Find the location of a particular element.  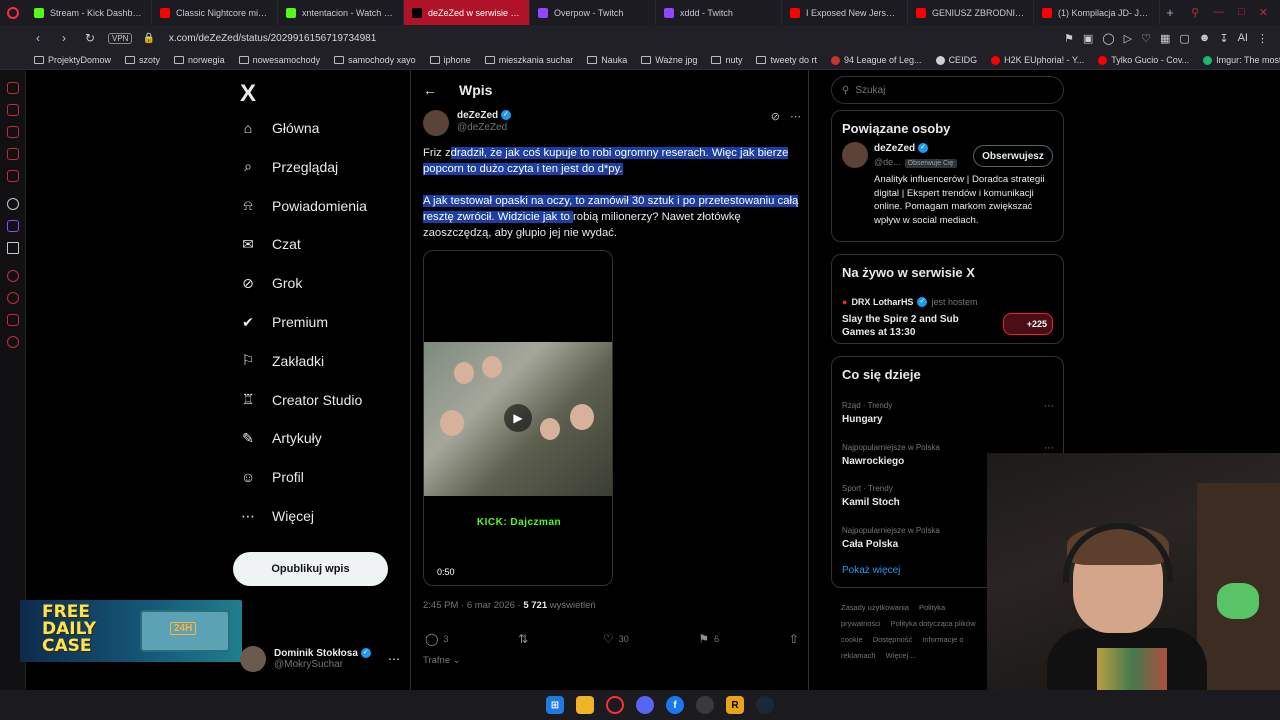

url-field: x.com/deZeZed/status/2029916156719734981 is located at coordinates (272, 38).